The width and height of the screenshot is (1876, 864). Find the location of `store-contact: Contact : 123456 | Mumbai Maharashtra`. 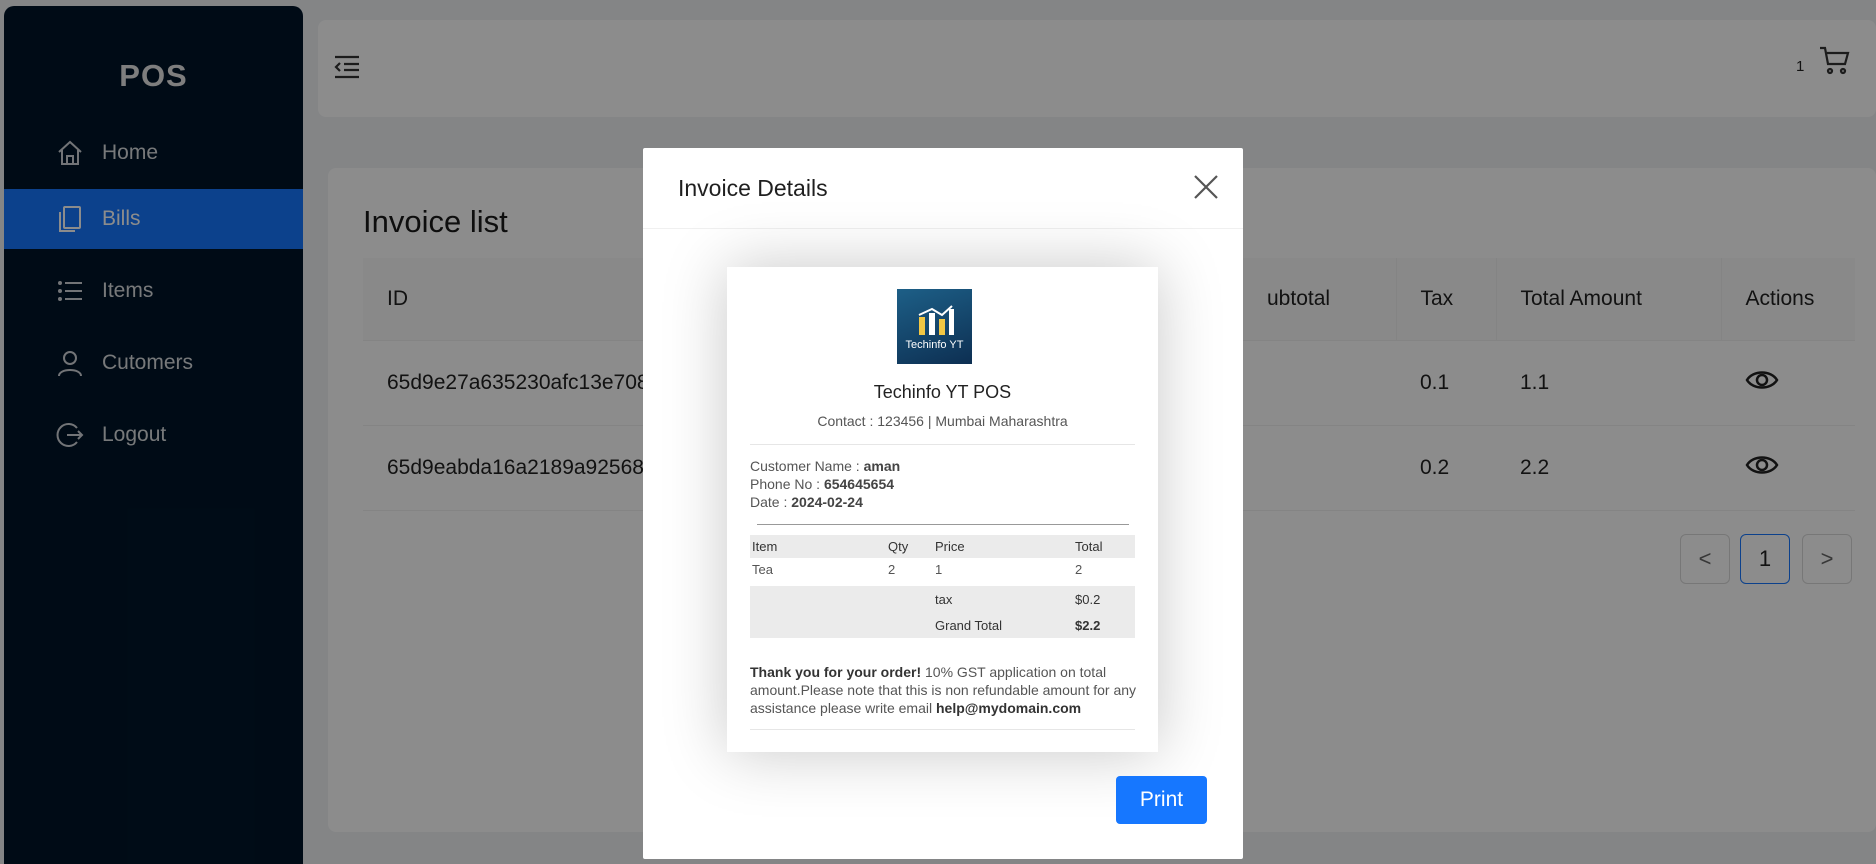

store-contact: Contact : 123456 | Mumbai Maharashtra is located at coordinates (942, 421).